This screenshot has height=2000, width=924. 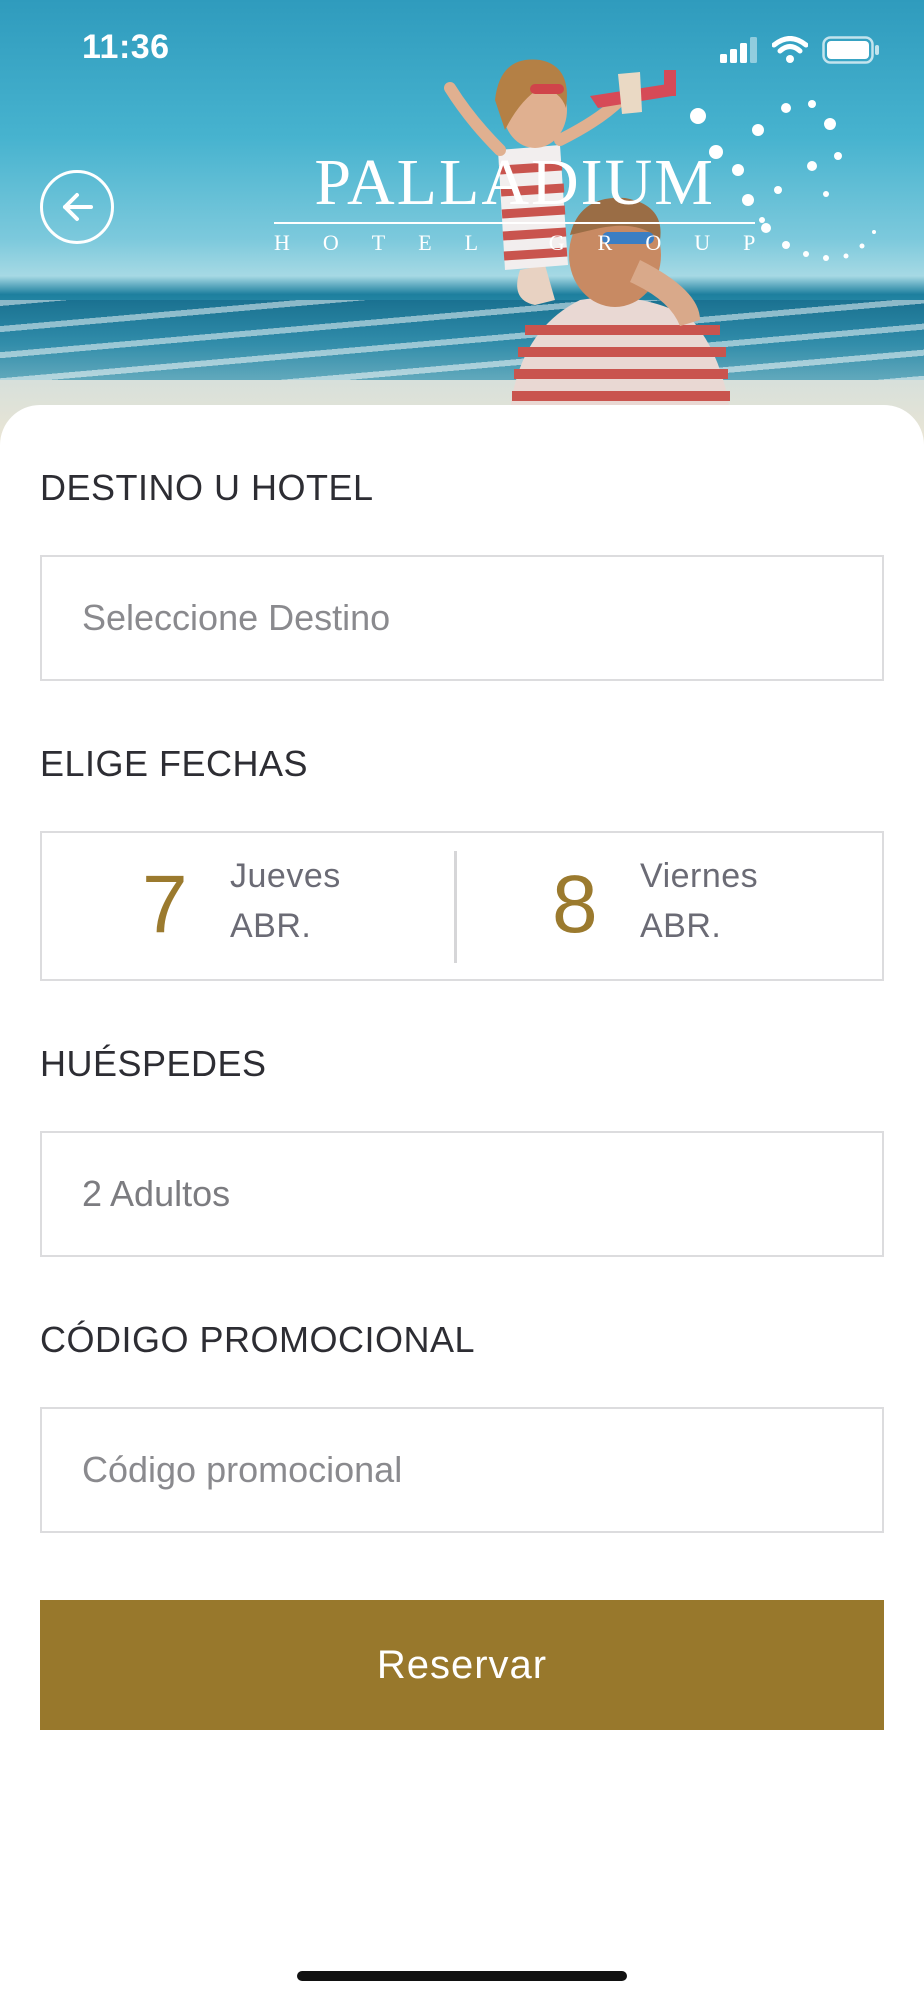 What do you see at coordinates (850, 50) in the screenshot?
I see `battery-icon` at bounding box center [850, 50].